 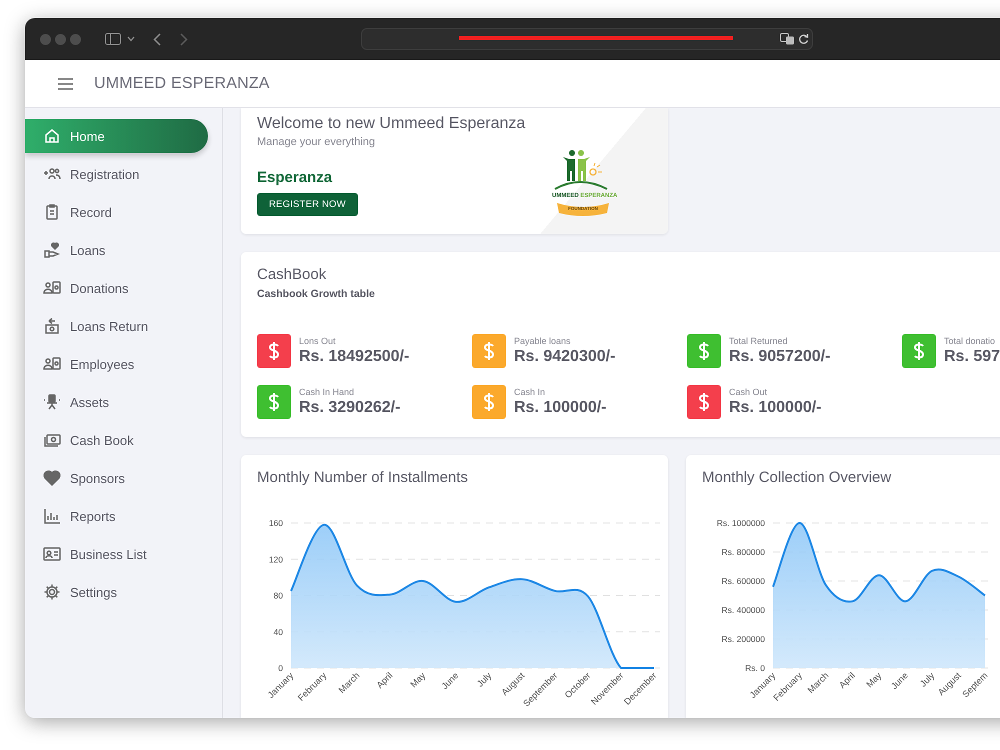 What do you see at coordinates (116, 478) in the screenshot?
I see `sidebar-item: Sponsors` at bounding box center [116, 478].